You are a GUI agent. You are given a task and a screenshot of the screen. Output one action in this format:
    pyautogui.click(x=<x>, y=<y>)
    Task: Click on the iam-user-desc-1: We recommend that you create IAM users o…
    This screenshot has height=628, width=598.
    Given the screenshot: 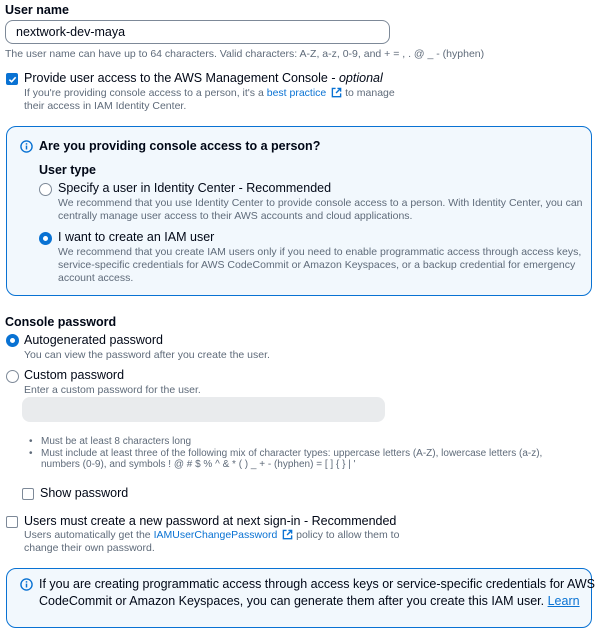 What is the action you would take?
    pyautogui.click(x=320, y=252)
    